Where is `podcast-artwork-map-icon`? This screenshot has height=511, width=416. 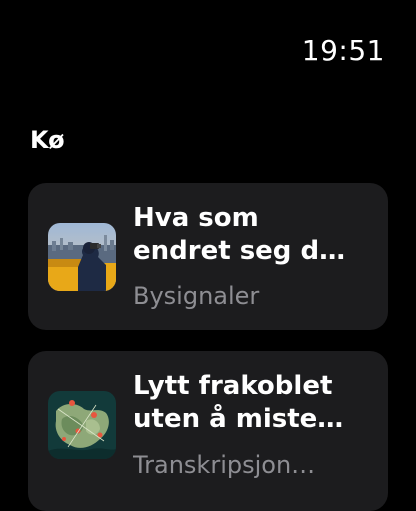
podcast-artwork-map-icon is located at coordinates (82, 425).